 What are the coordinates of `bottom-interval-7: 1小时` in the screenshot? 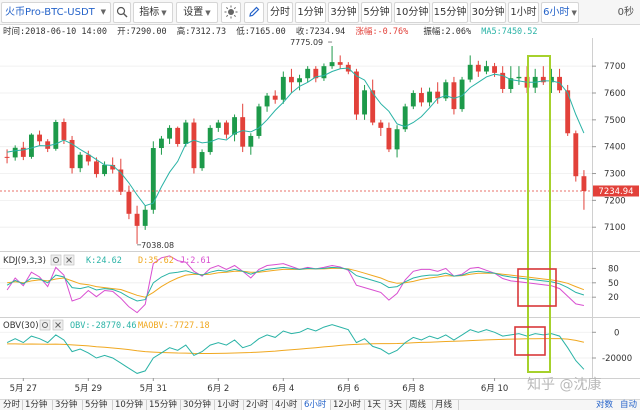 It's located at (229, 405).